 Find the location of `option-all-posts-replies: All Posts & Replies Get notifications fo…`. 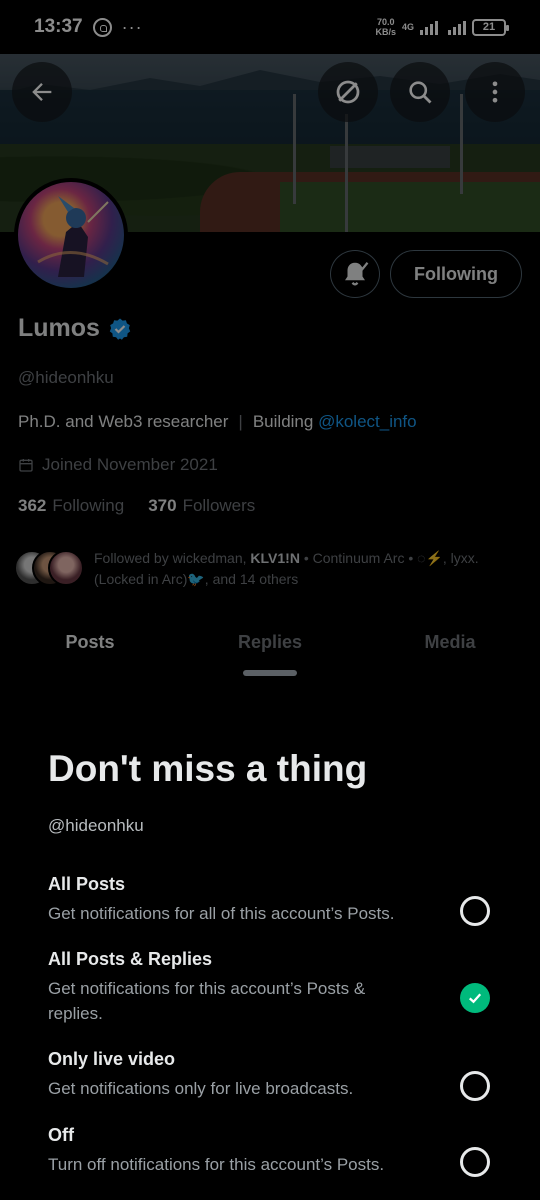

option-all-posts-replies: All Posts & Replies Get notifications fo… is located at coordinates (278, 987).